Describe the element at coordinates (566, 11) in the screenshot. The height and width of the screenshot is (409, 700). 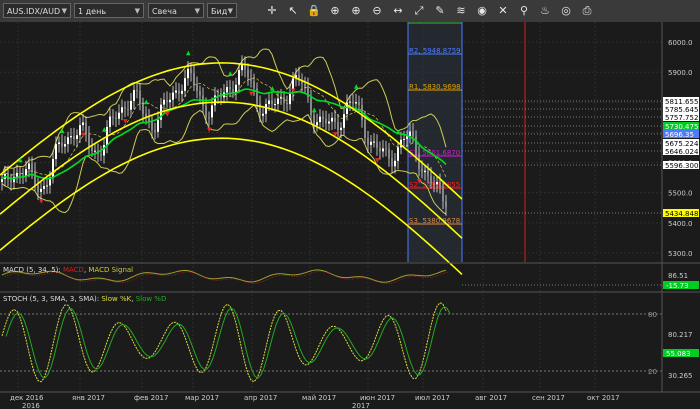
I see `target-icon: ◎` at that location.